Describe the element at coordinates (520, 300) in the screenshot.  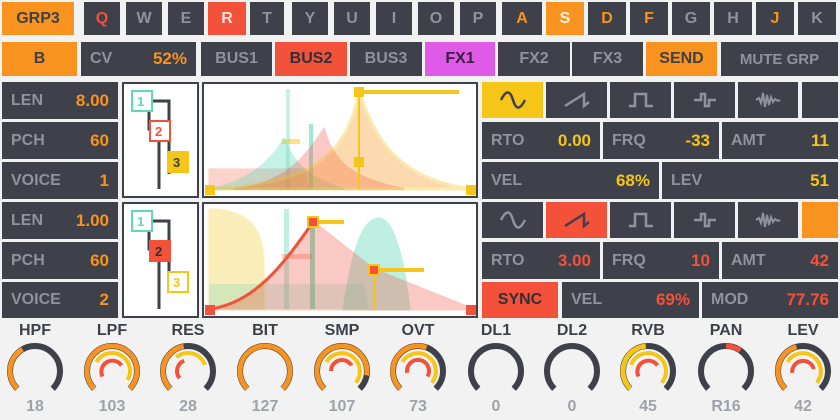
I see `sync-button: SYNC` at that location.